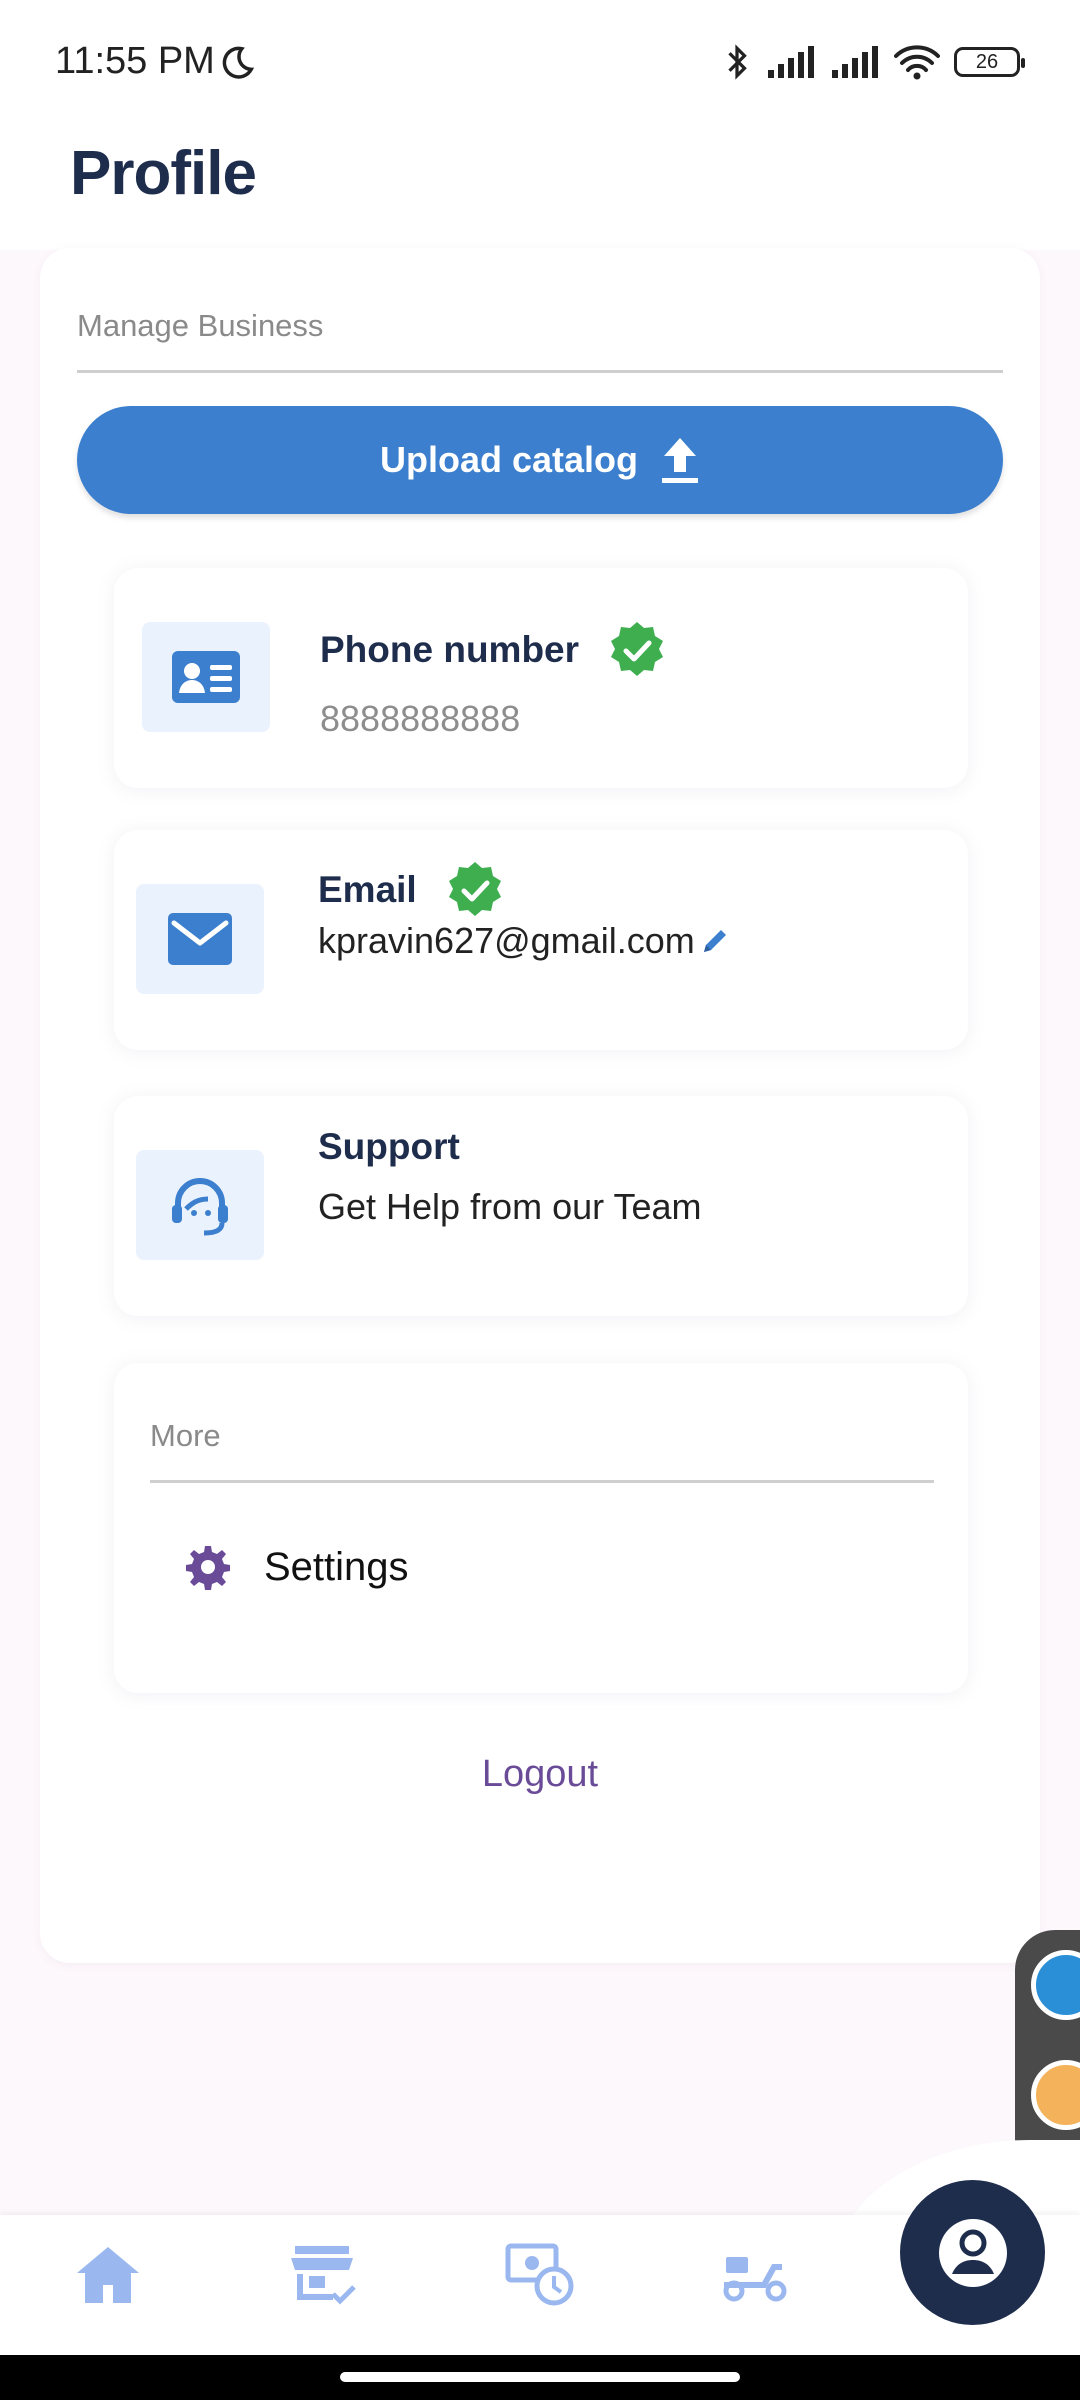 Image resolution: width=1080 pixels, height=2400 pixels. I want to click on more-label: More, so click(185, 1435).